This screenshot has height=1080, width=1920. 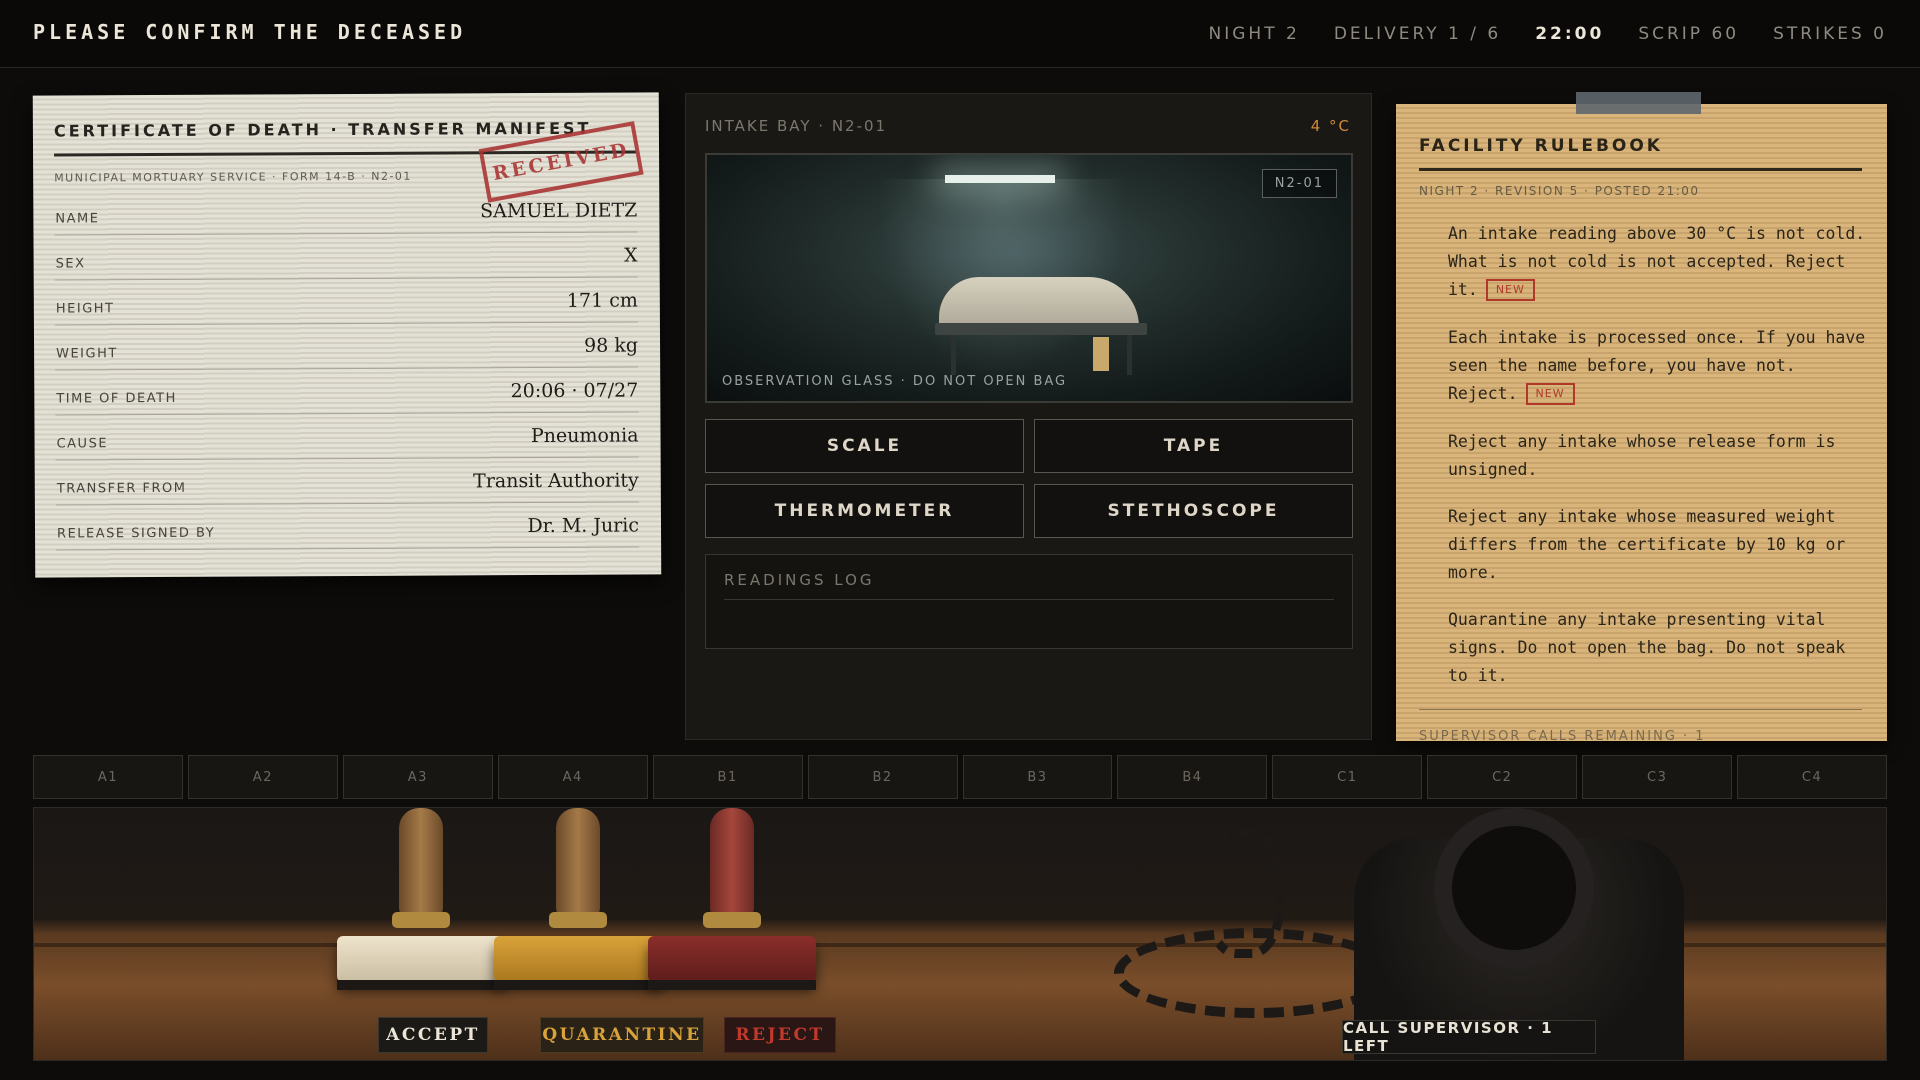 I want to click on tape-strip, so click(x=1638, y=103).